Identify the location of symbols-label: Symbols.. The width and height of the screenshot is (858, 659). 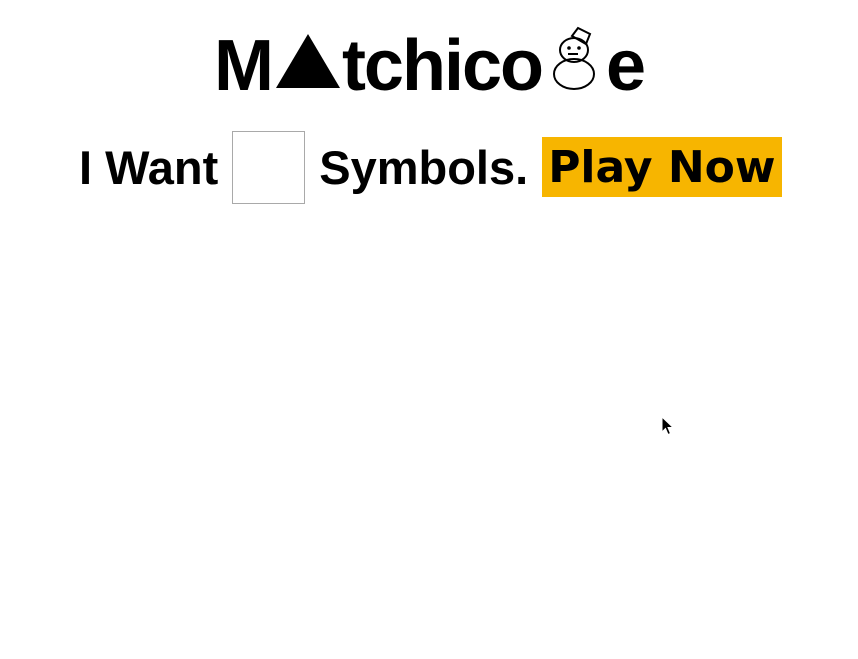
(424, 167).